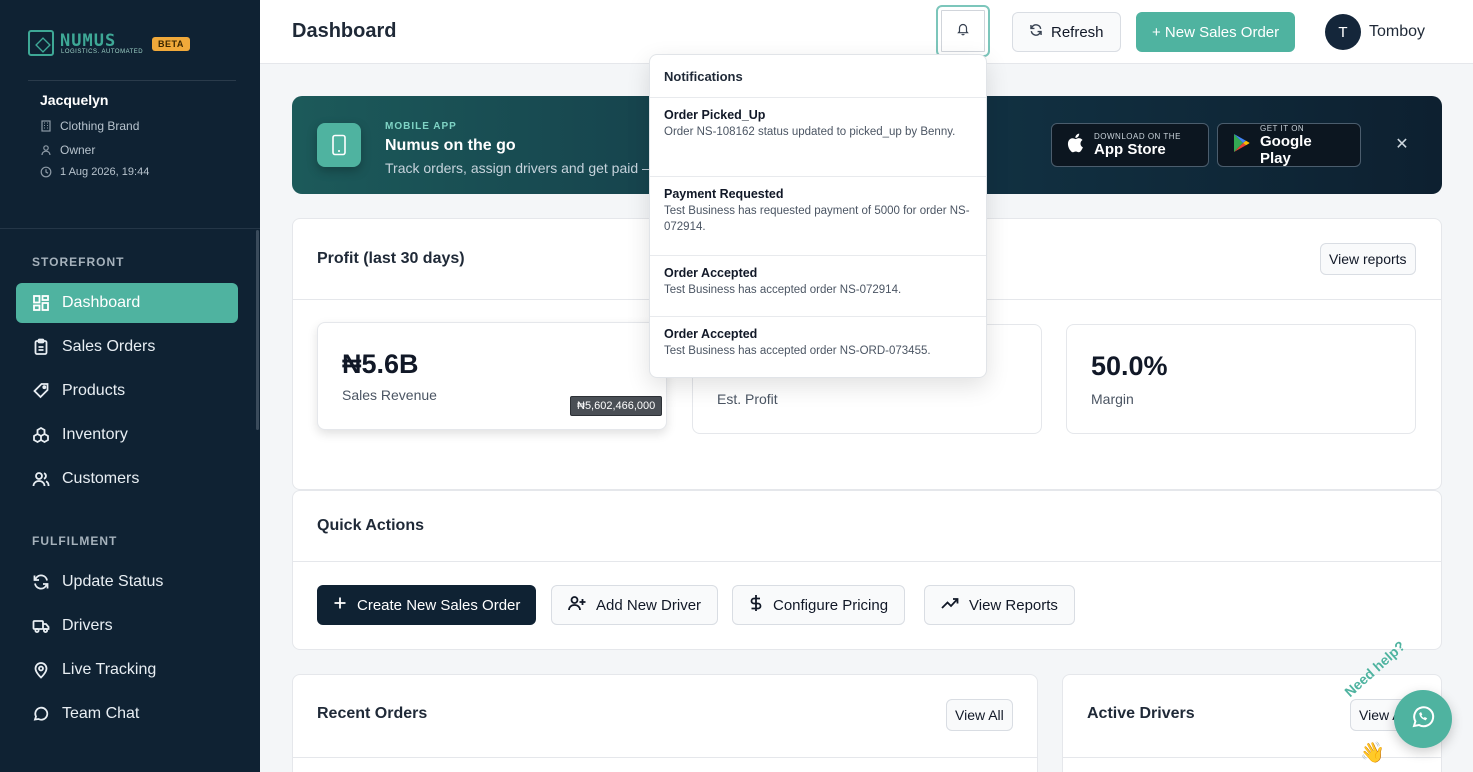  Describe the element at coordinates (75, 541) in the screenshot. I see `section-label-fulfilment: FULFILMENT` at that location.